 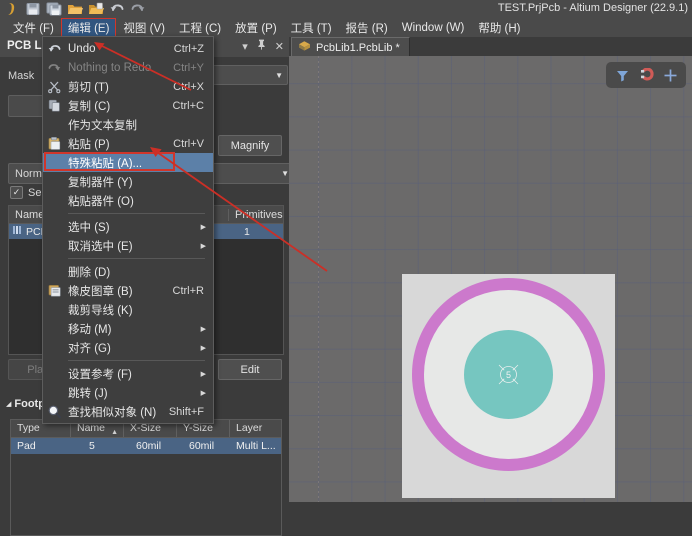 I want to click on menu-item-copy: 复制 (C) Ctrl+C, so click(x=128, y=105).